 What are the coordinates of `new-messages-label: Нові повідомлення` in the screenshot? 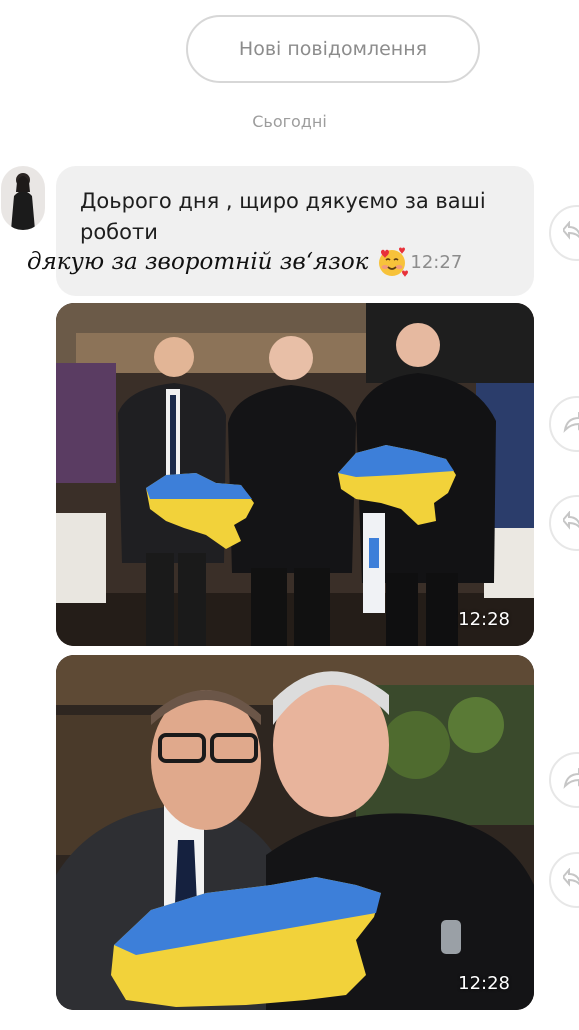 It's located at (333, 49).